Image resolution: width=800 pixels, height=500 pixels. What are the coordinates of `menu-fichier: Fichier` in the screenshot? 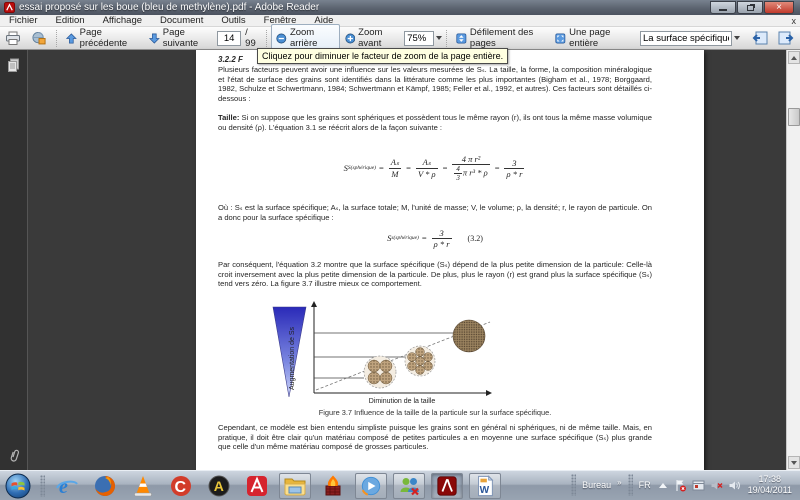 It's located at (23, 21).